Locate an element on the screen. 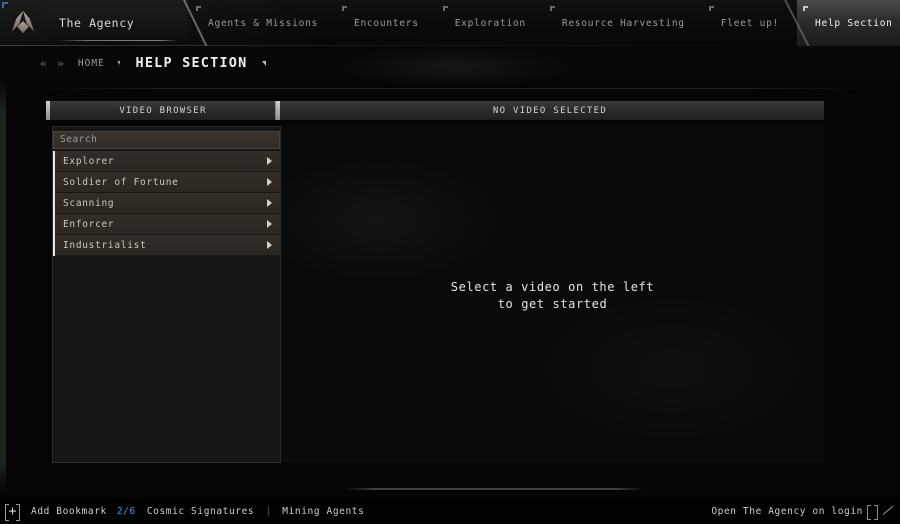 The image size is (900, 524). agency-logo is located at coordinates (23, 23).